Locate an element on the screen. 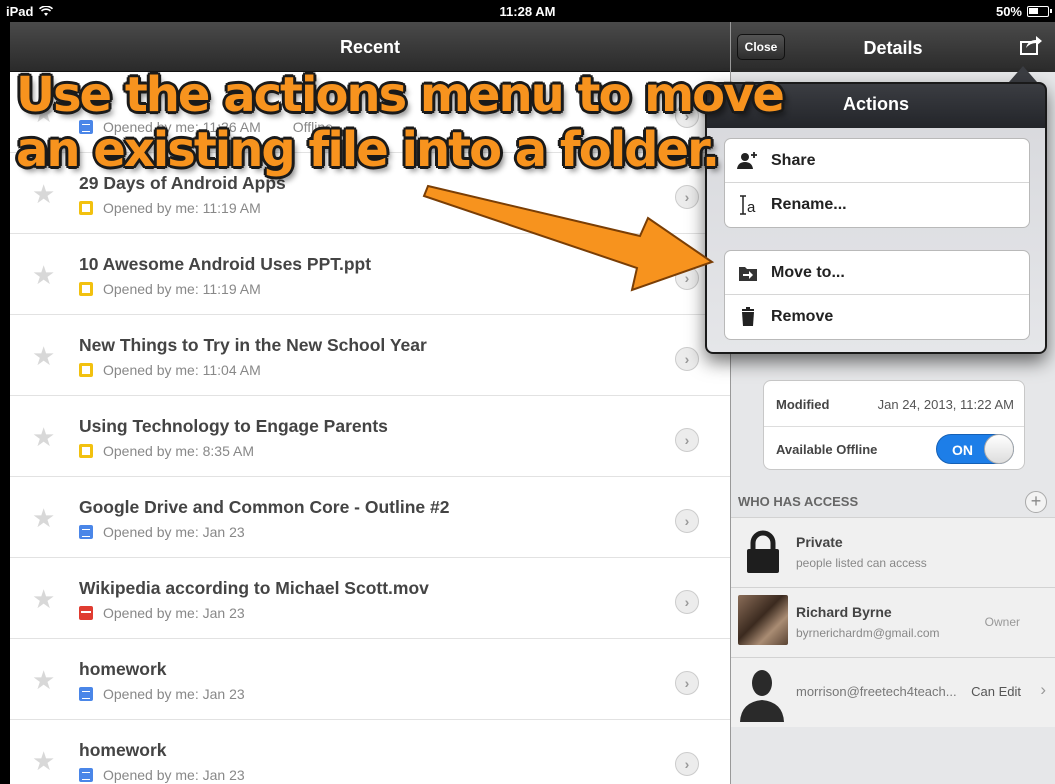 Image resolution: width=1055 pixels, height=784 pixels. add-person-button: + is located at coordinates (1036, 502).